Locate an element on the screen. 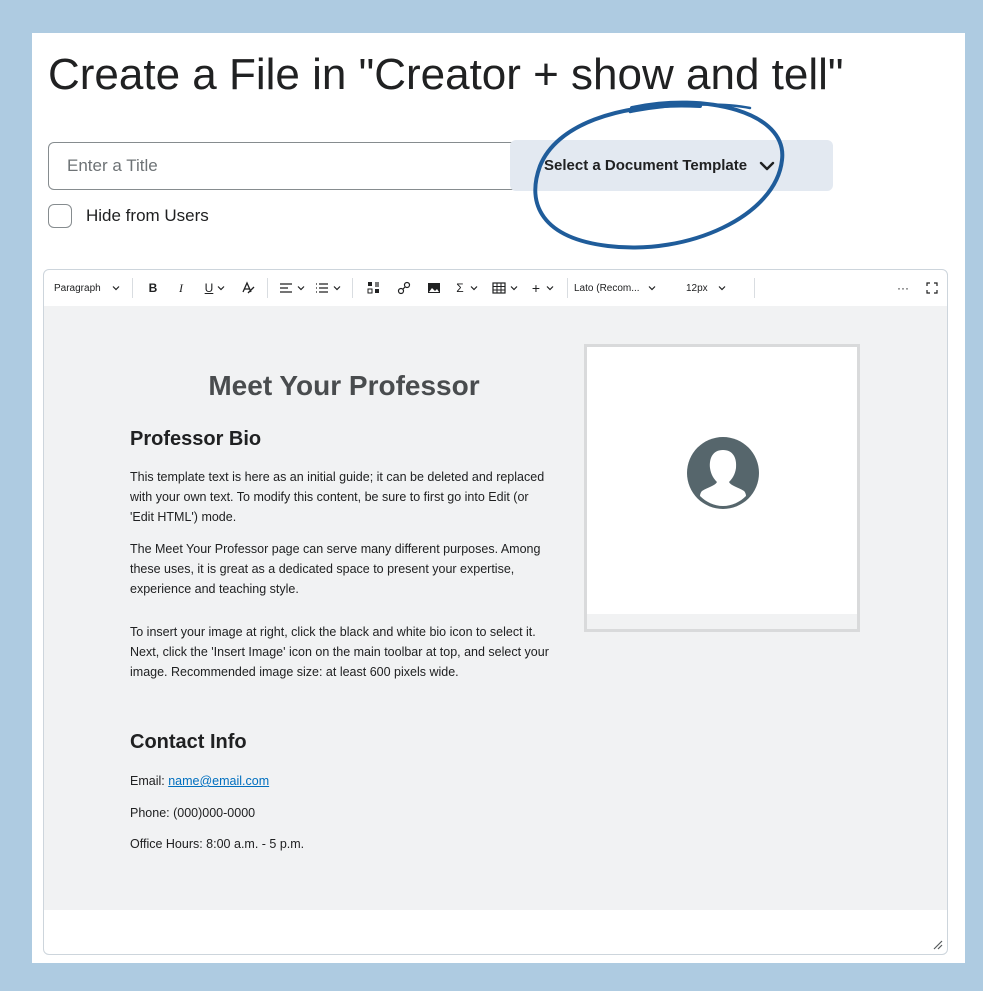 Image resolution: width=983 pixels, height=991 pixels. insert-stuff-icon is located at coordinates (373, 288).